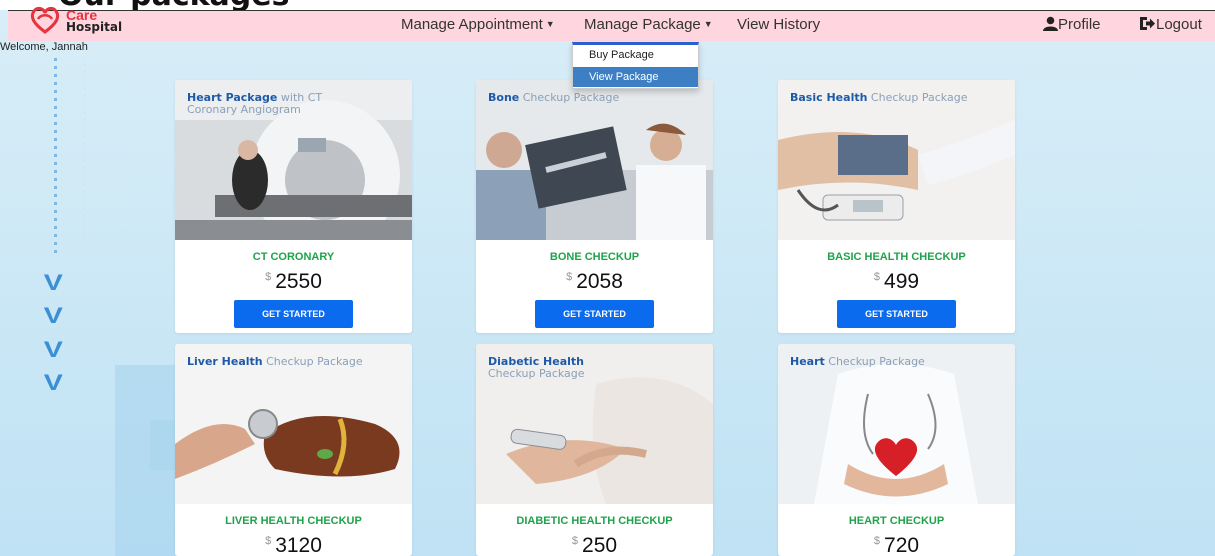 The height and width of the screenshot is (556, 1215). I want to click on package-price: $2550, so click(293, 281).